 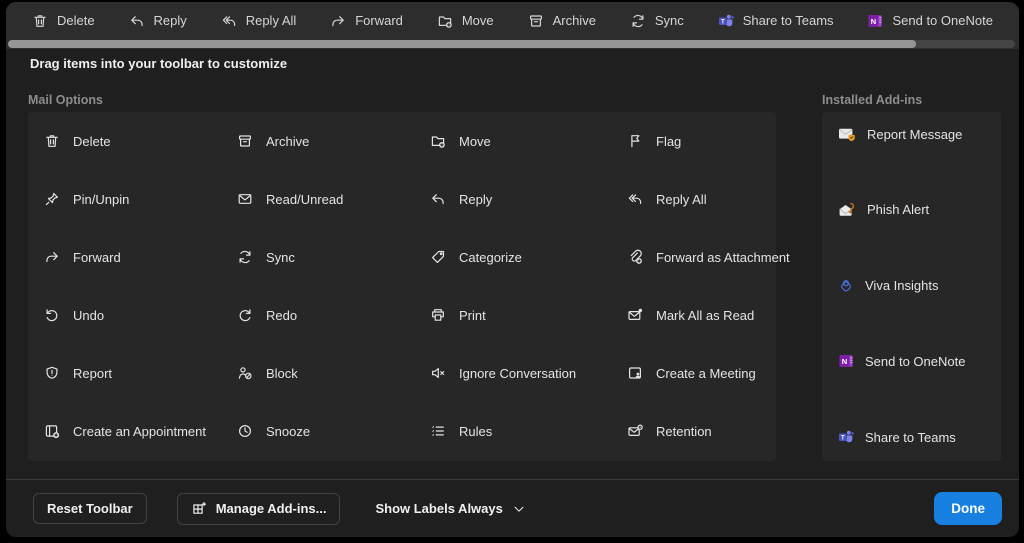 What do you see at coordinates (52, 315) in the screenshot?
I see `undo-icon` at bounding box center [52, 315].